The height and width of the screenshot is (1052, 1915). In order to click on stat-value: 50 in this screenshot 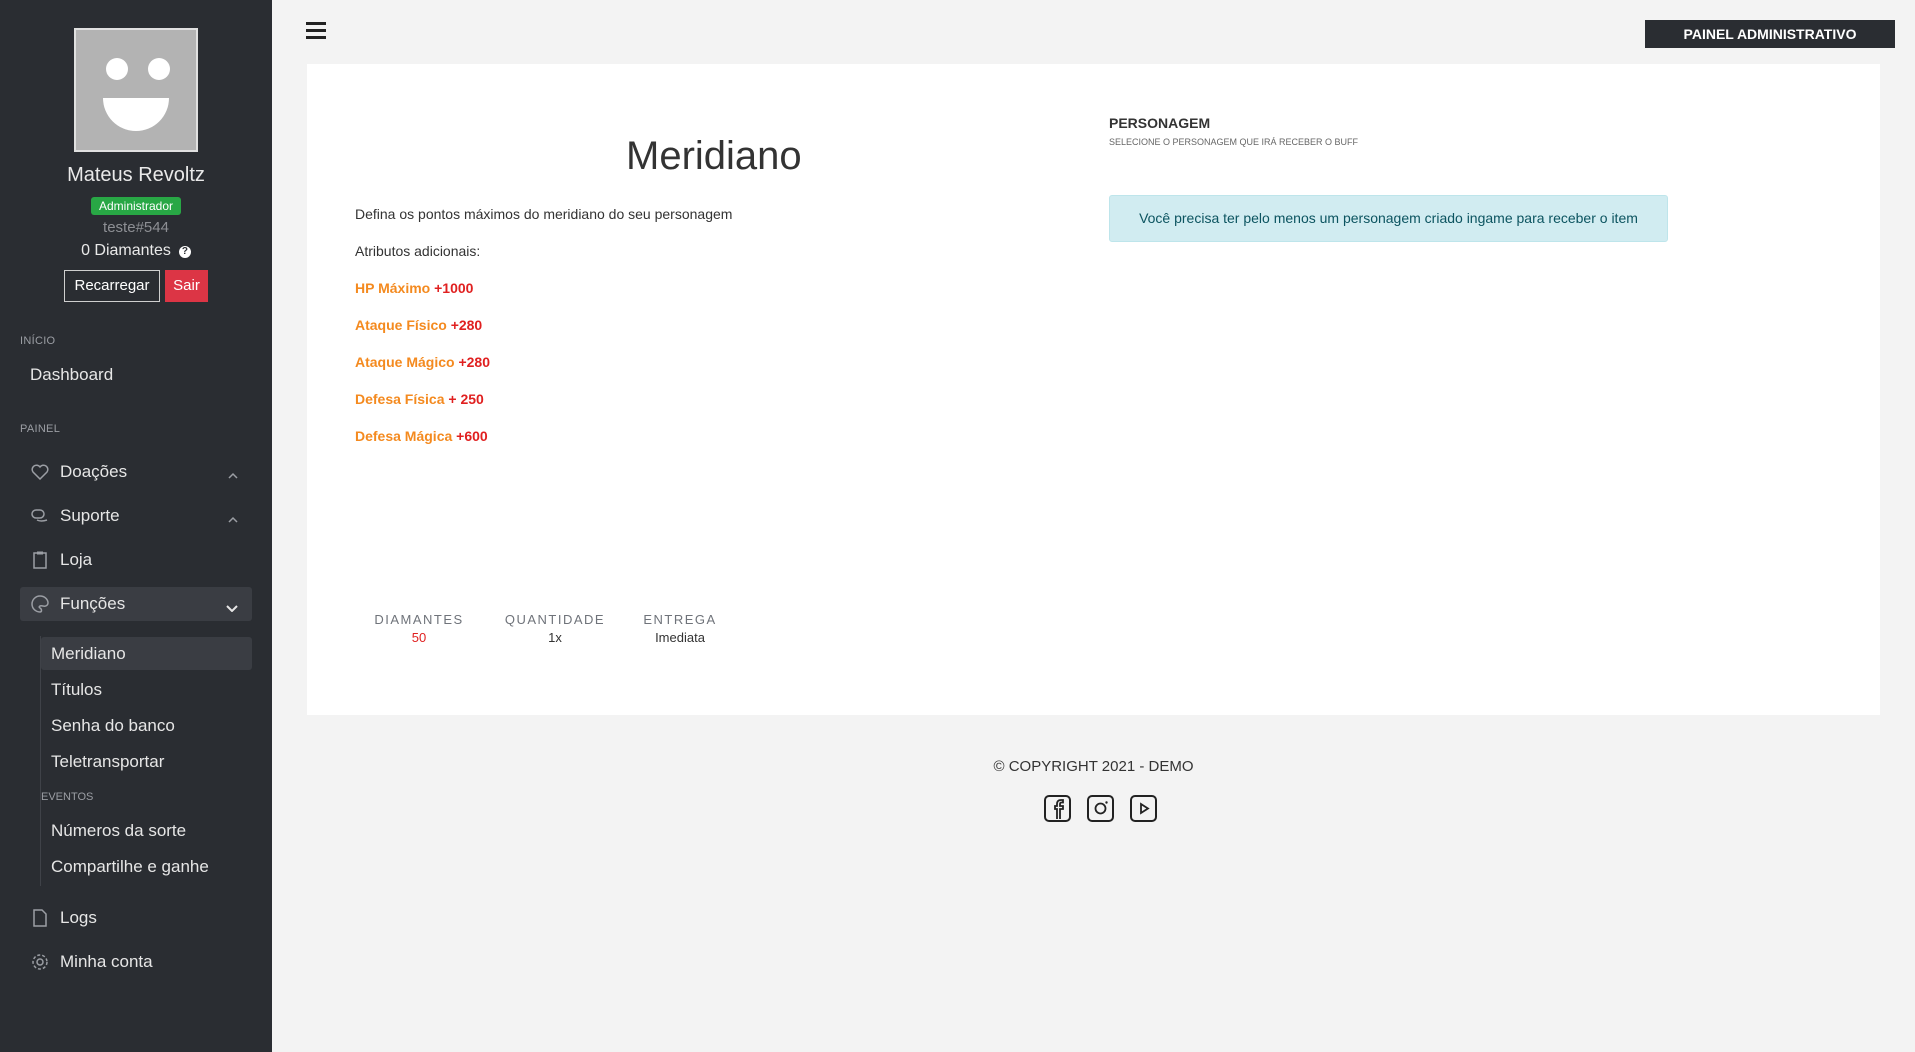, I will do `click(419, 637)`.